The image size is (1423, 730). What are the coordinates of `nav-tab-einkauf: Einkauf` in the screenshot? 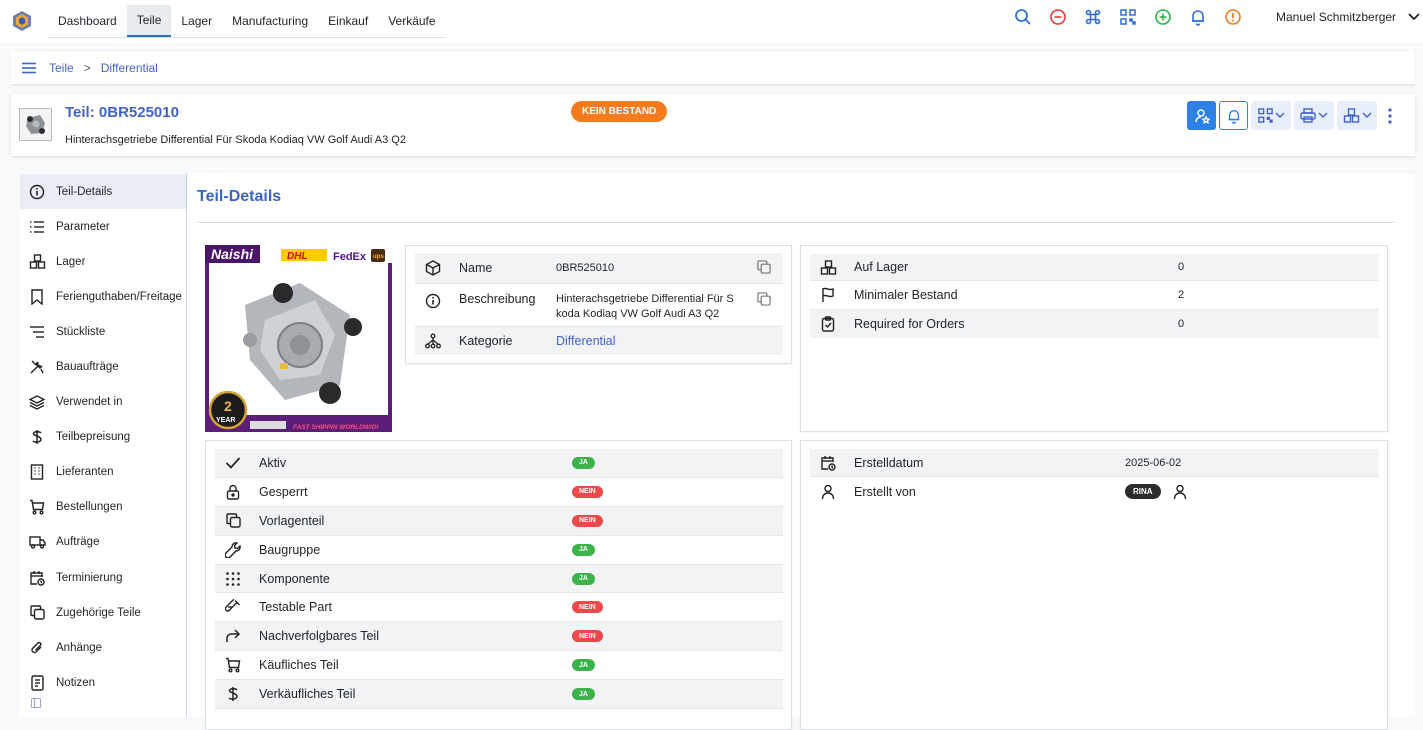 It's located at (348, 21).